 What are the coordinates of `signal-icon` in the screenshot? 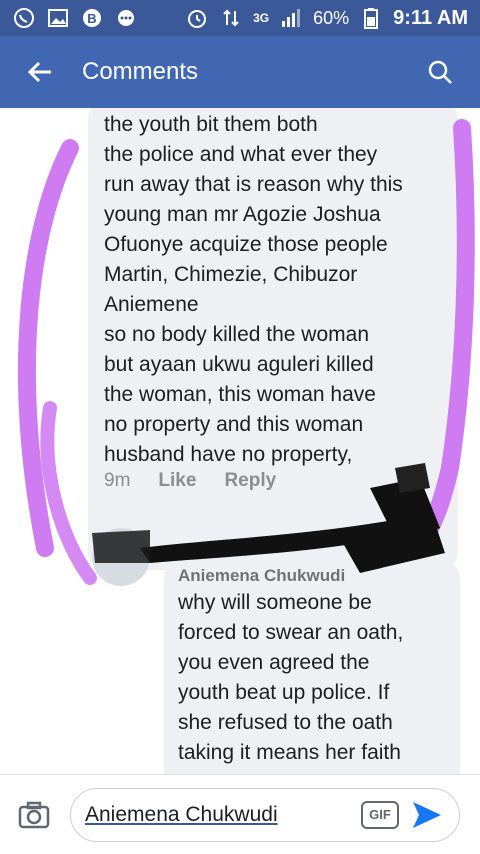 It's located at (291, 18).